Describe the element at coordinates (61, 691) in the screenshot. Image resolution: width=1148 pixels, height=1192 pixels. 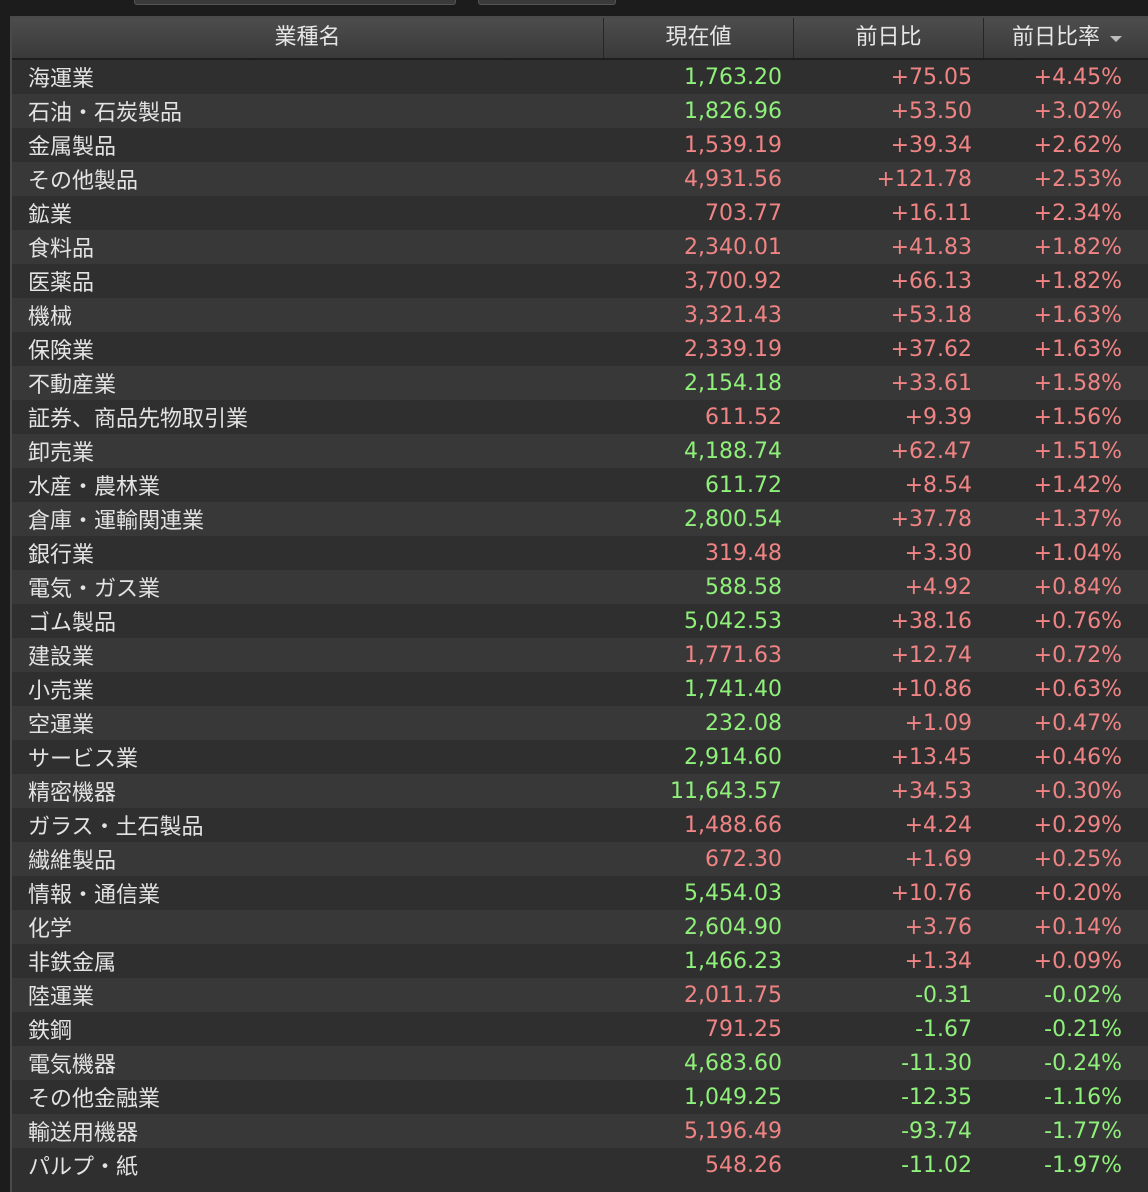
I see `sector-name: 小売業` at that location.